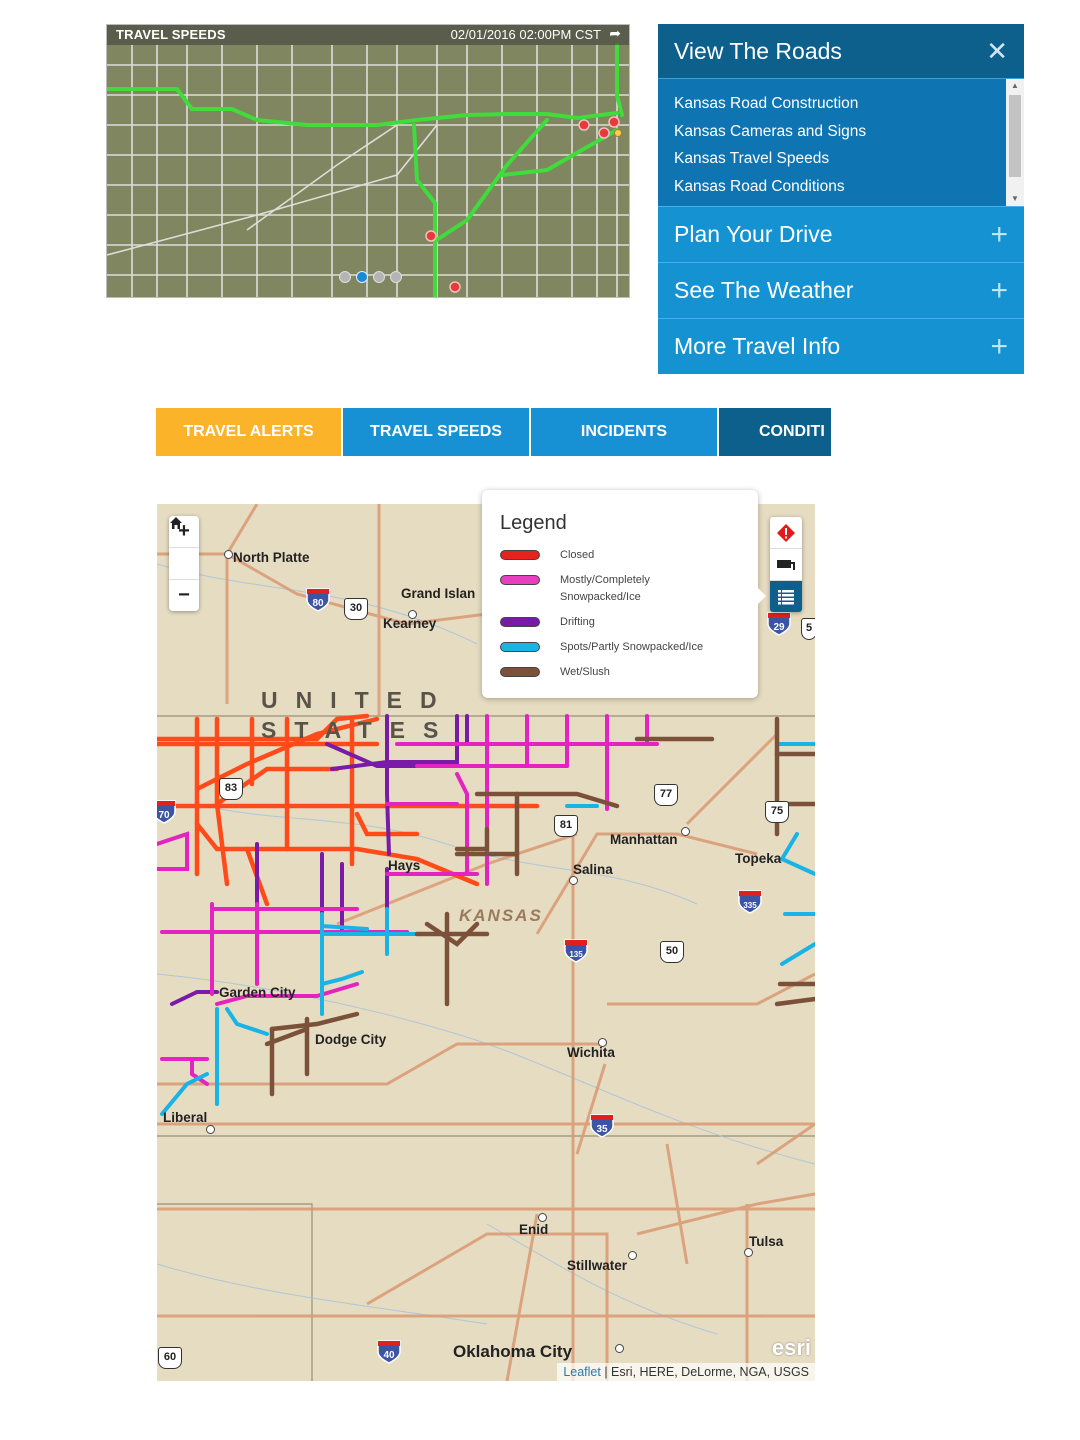 The height and width of the screenshot is (1440, 1080). I want to click on tab-conditions: CONDITI, so click(775, 432).